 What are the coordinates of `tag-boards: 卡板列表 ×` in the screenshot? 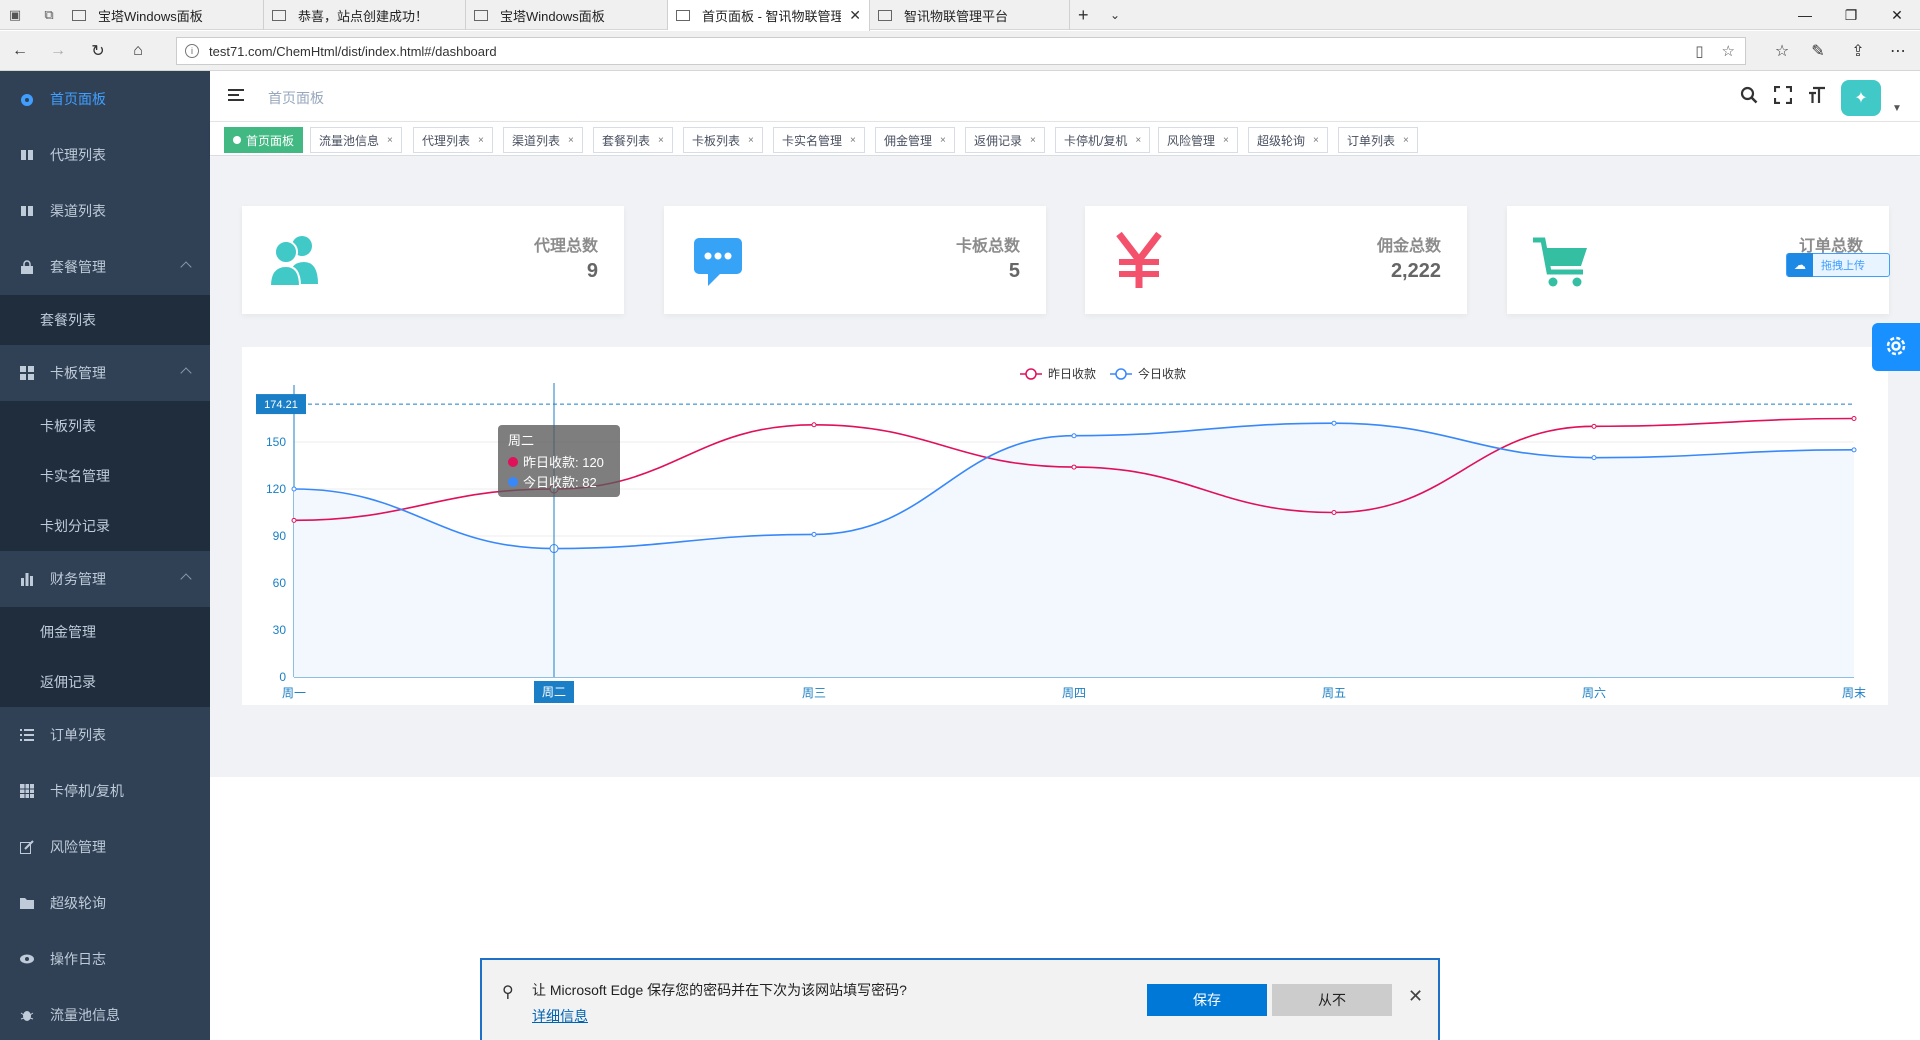 It's located at (723, 140).